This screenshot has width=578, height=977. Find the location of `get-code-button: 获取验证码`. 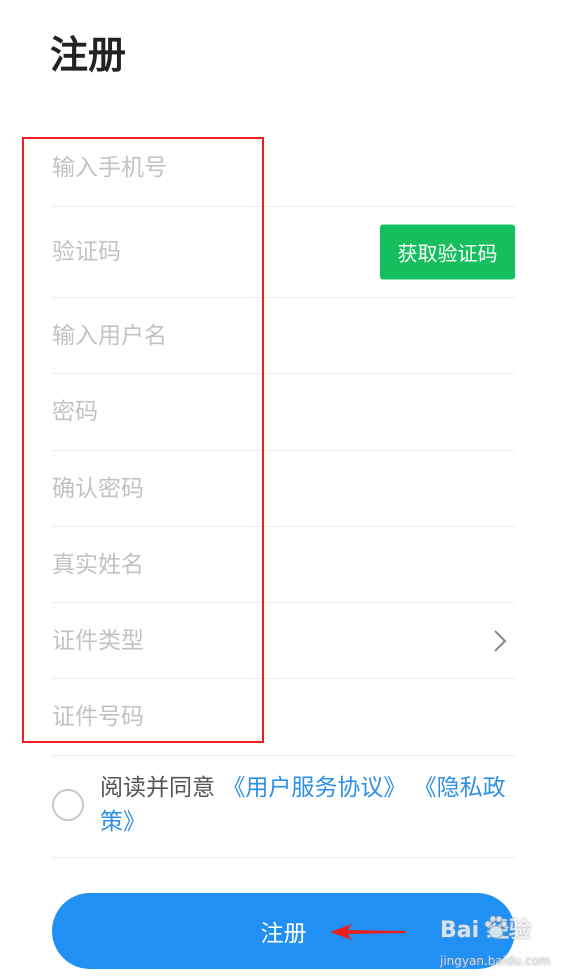

get-code-button: 获取验证码 is located at coordinates (447, 252).